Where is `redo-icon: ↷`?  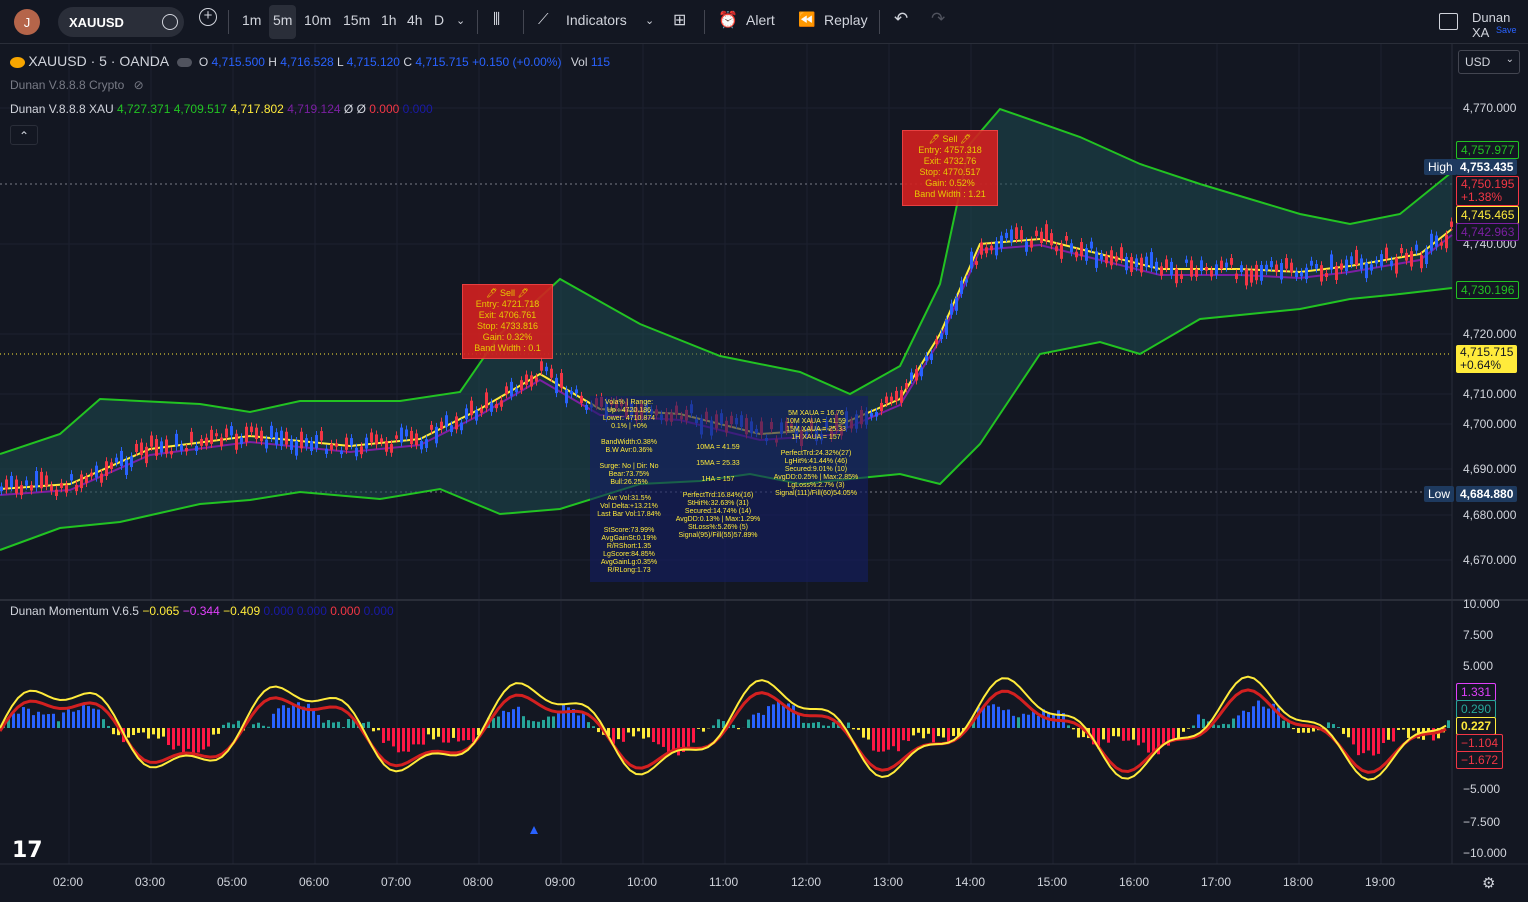
redo-icon: ↷ is located at coordinates (938, 19).